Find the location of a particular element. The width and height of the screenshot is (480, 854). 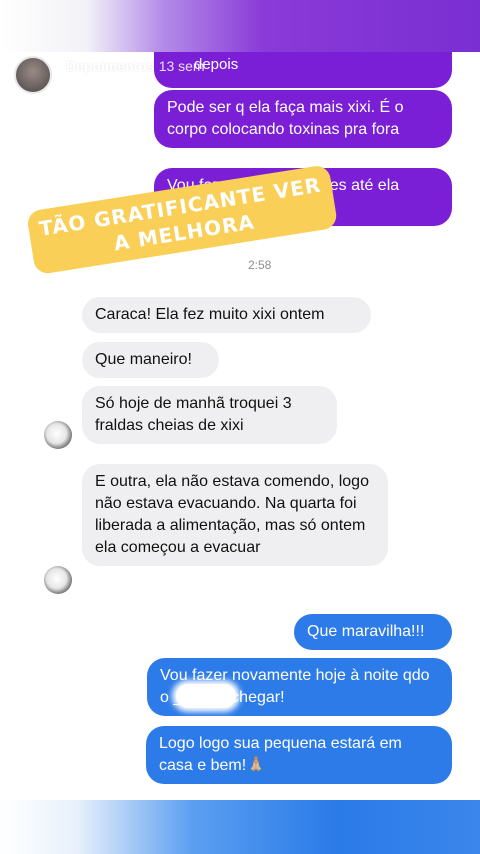

story-top-gradient is located at coordinates (240, 26).